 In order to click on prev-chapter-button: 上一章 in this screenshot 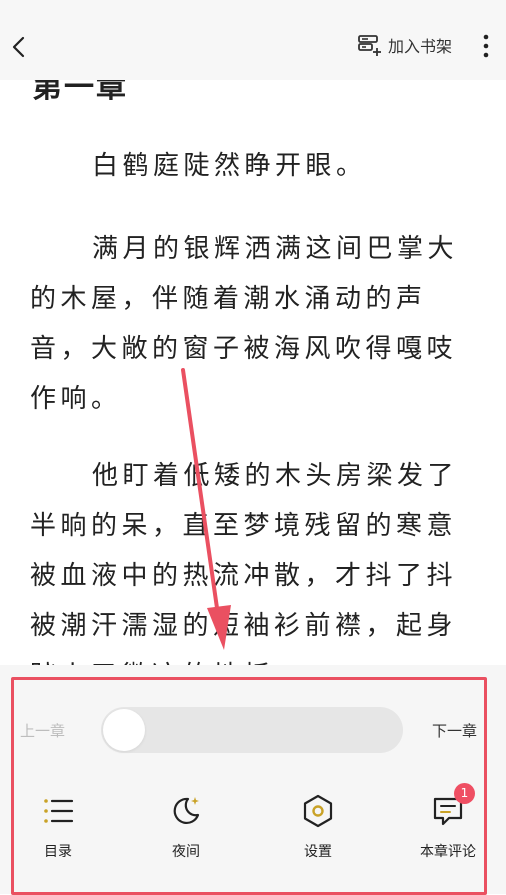, I will do `click(42, 730)`.